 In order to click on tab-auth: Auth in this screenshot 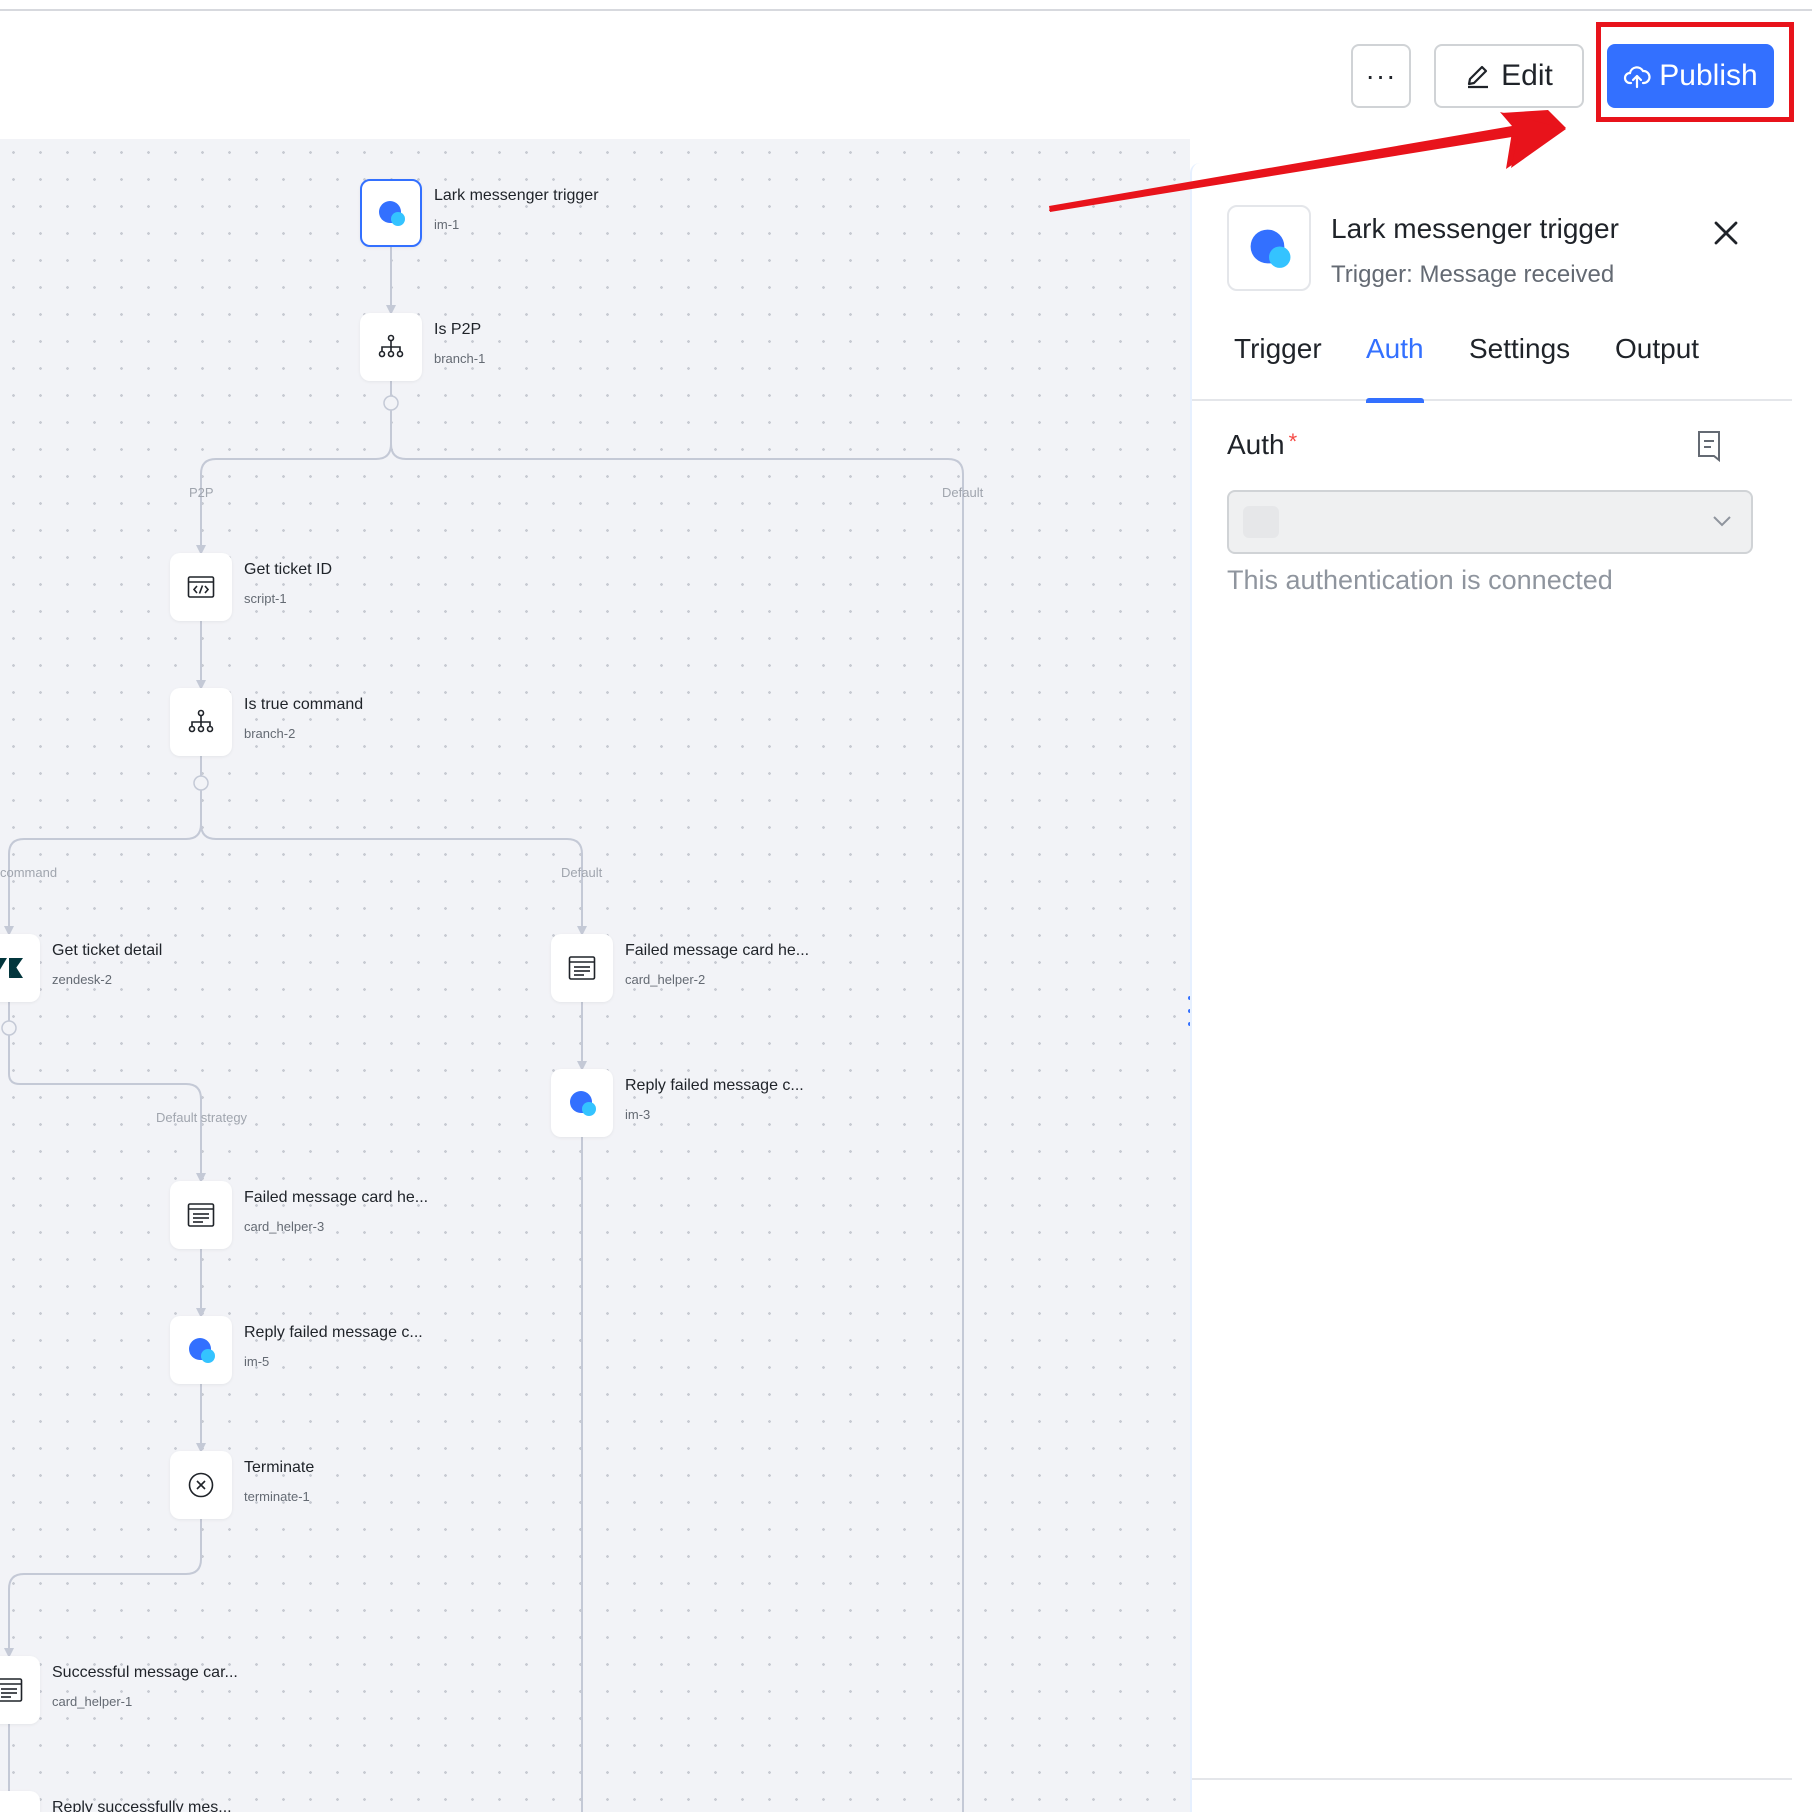, I will do `click(1395, 368)`.